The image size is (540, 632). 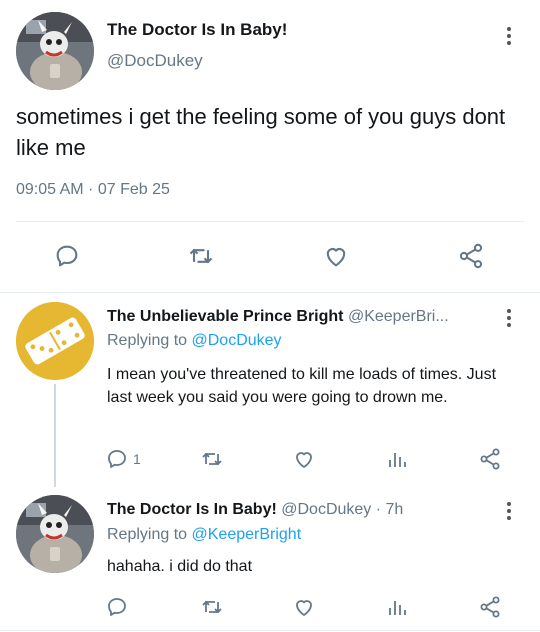 I want to click on main-timestamp: 09:05 AM · 07 Feb 25, so click(x=93, y=190).